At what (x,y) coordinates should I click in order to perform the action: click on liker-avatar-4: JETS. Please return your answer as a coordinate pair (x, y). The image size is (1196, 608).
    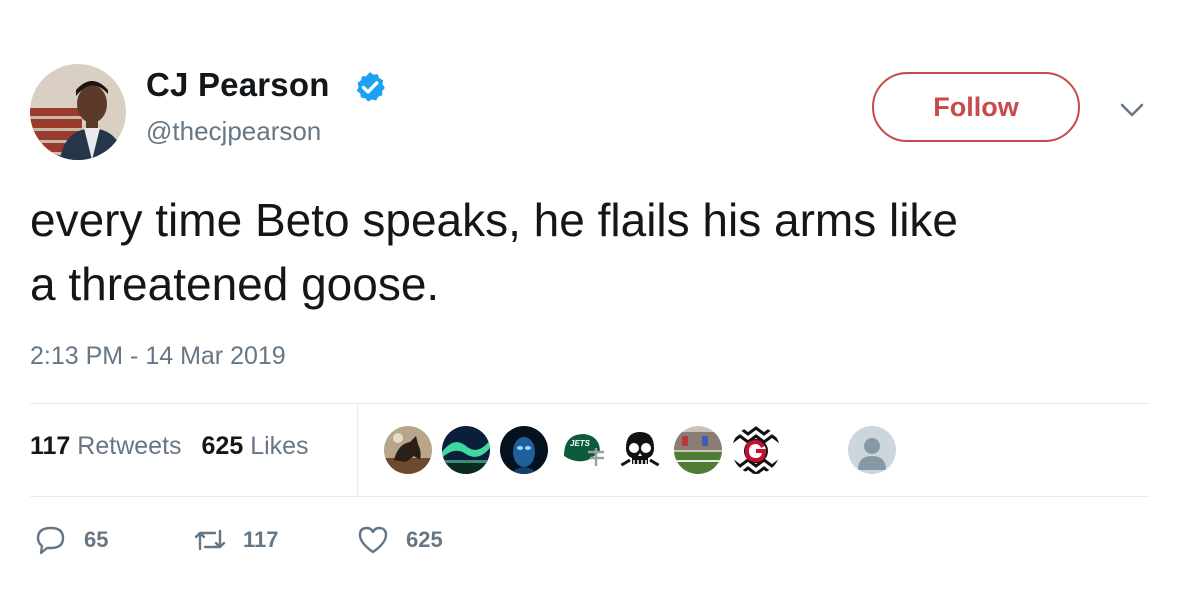
    Looking at the image, I should click on (582, 450).